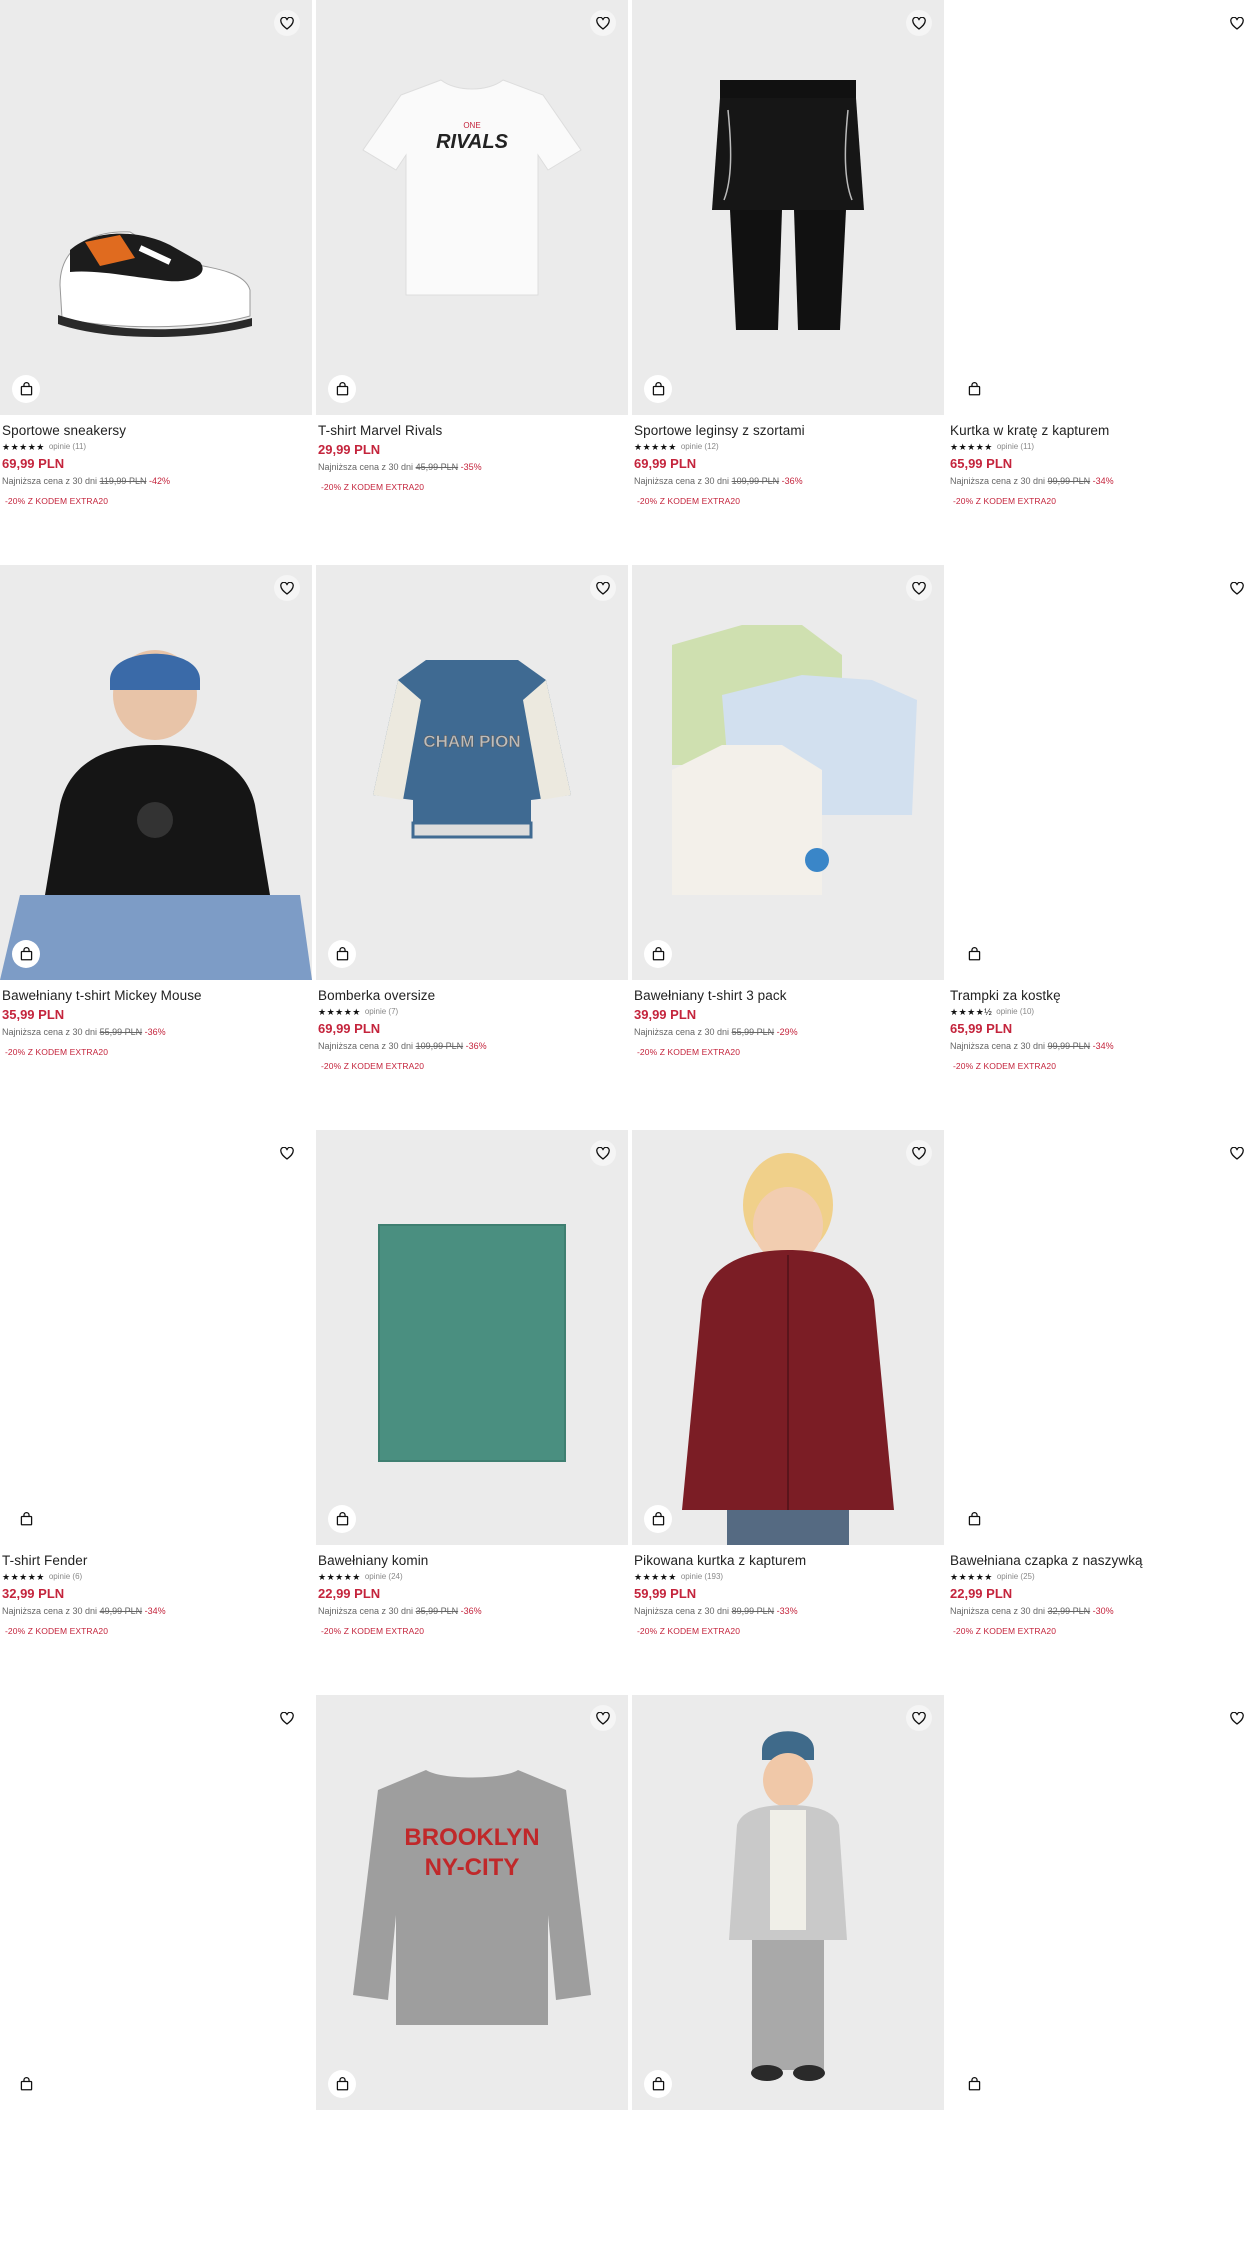 The width and height of the screenshot is (1250, 2260). Describe the element at coordinates (1100, 1560) in the screenshot. I see `product-title: Bawełniana czapka z naszywką` at that location.